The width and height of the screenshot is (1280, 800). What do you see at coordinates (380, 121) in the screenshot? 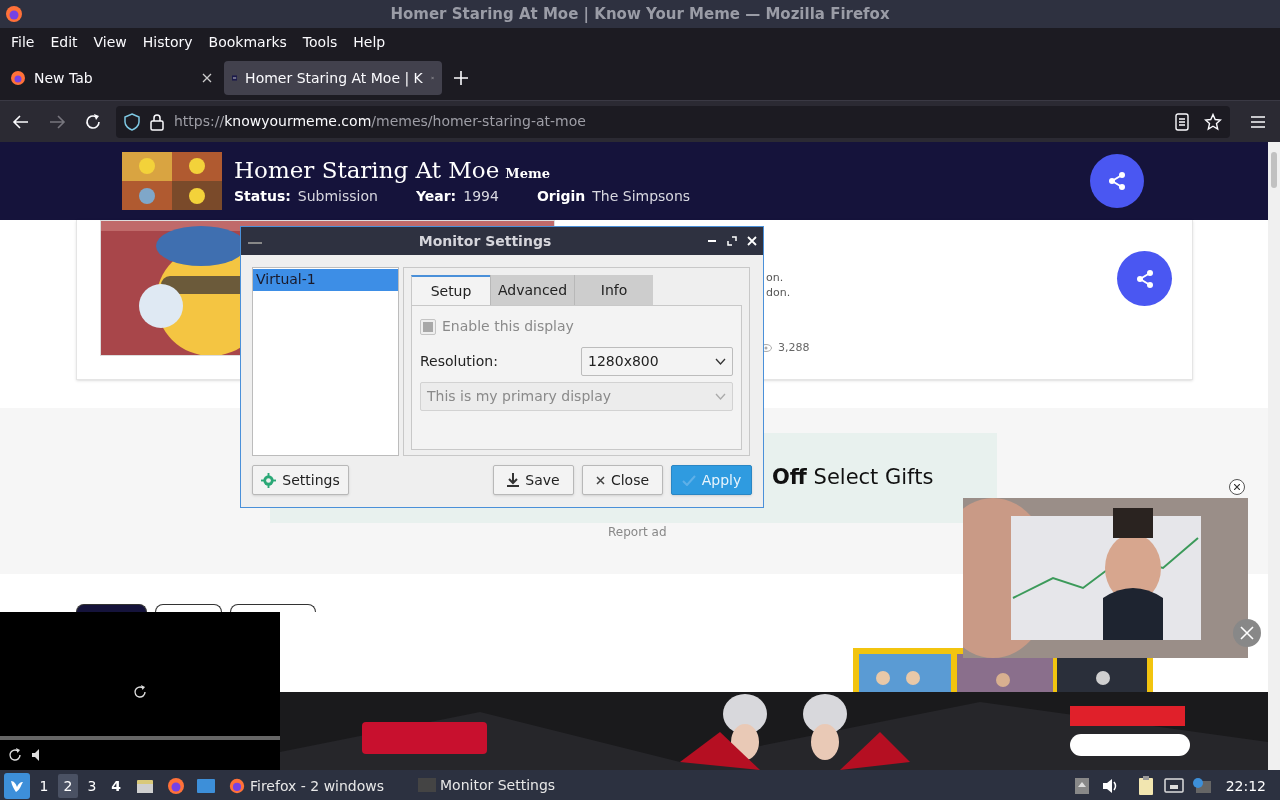
I see `url-text: https://knowyourmeme.com/memes/homer-staring-at-moe` at bounding box center [380, 121].